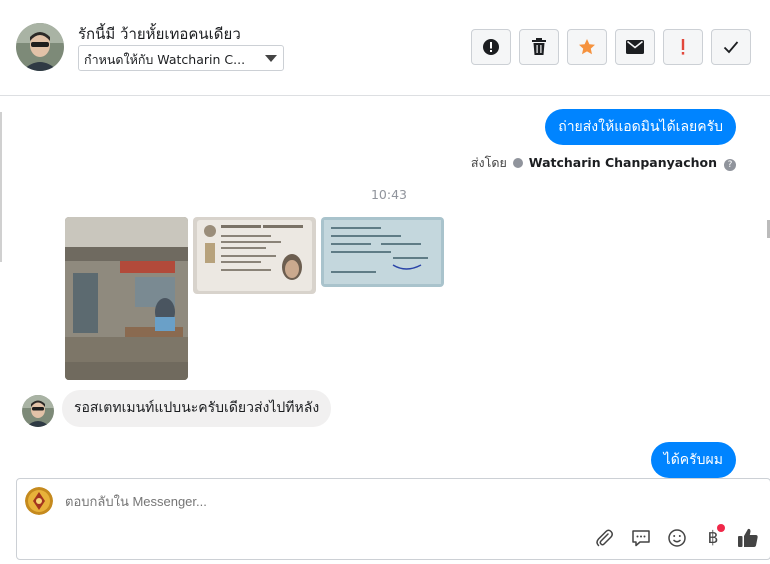  I want to click on emoji-button, so click(677, 538).